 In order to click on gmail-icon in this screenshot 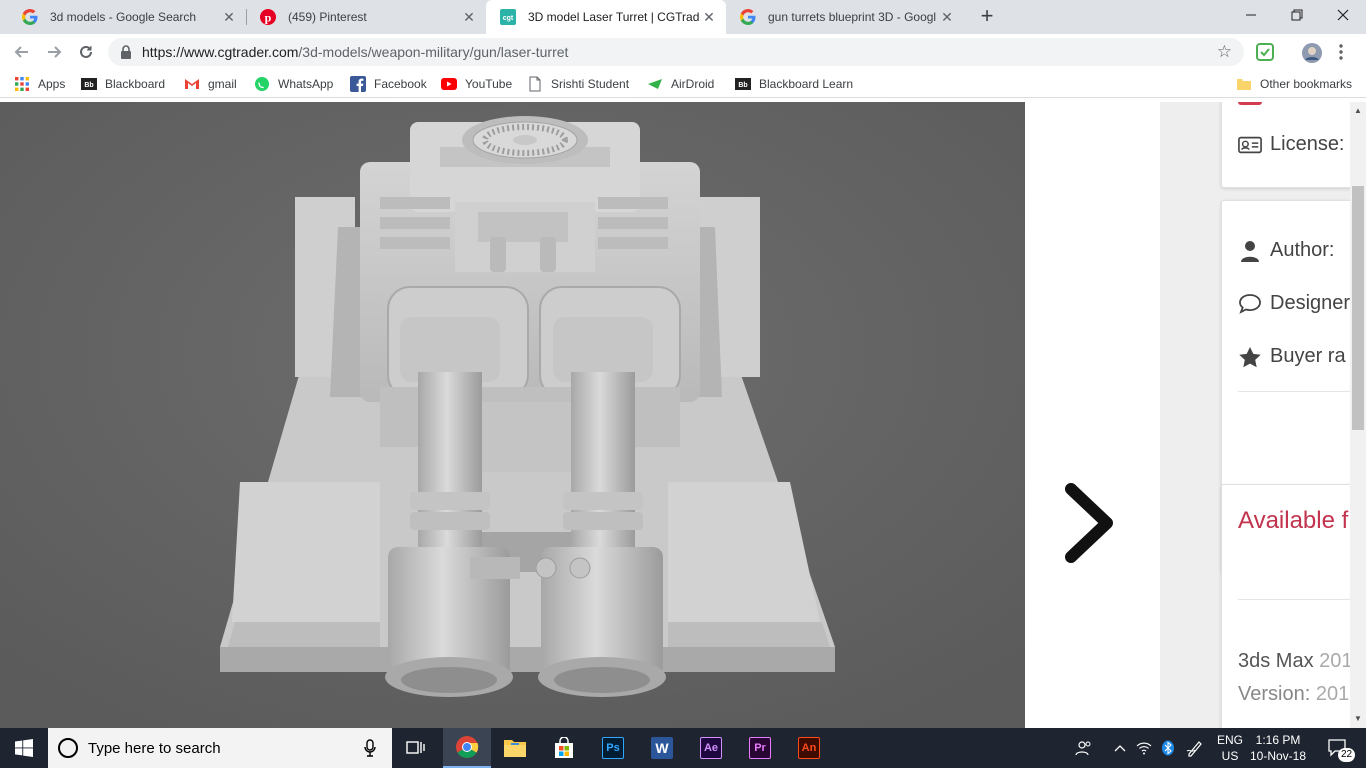, I will do `click(192, 84)`.